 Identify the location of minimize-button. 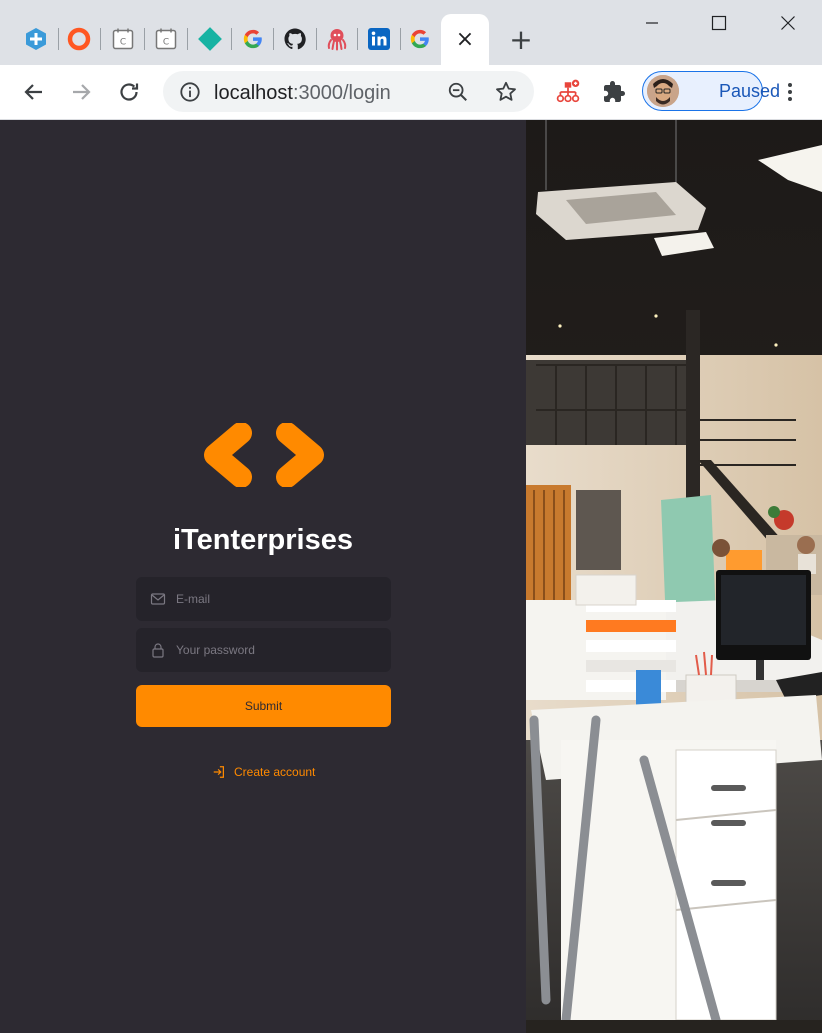
(652, 23).